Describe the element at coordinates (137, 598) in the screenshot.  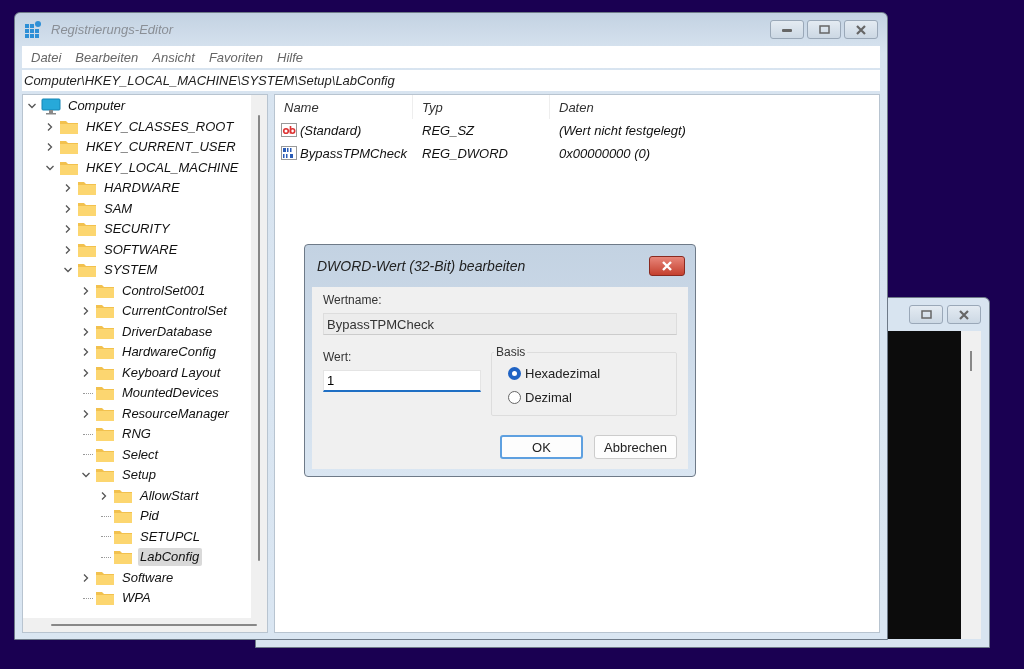
I see `tree-item: WPA` at that location.